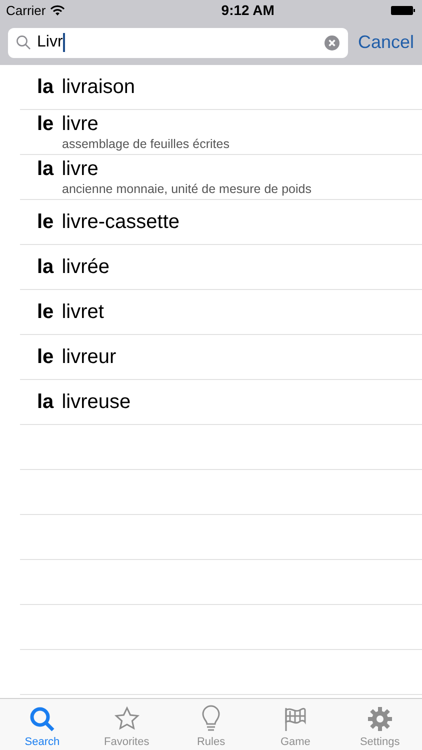  I want to click on word-label: livret, so click(83, 312).